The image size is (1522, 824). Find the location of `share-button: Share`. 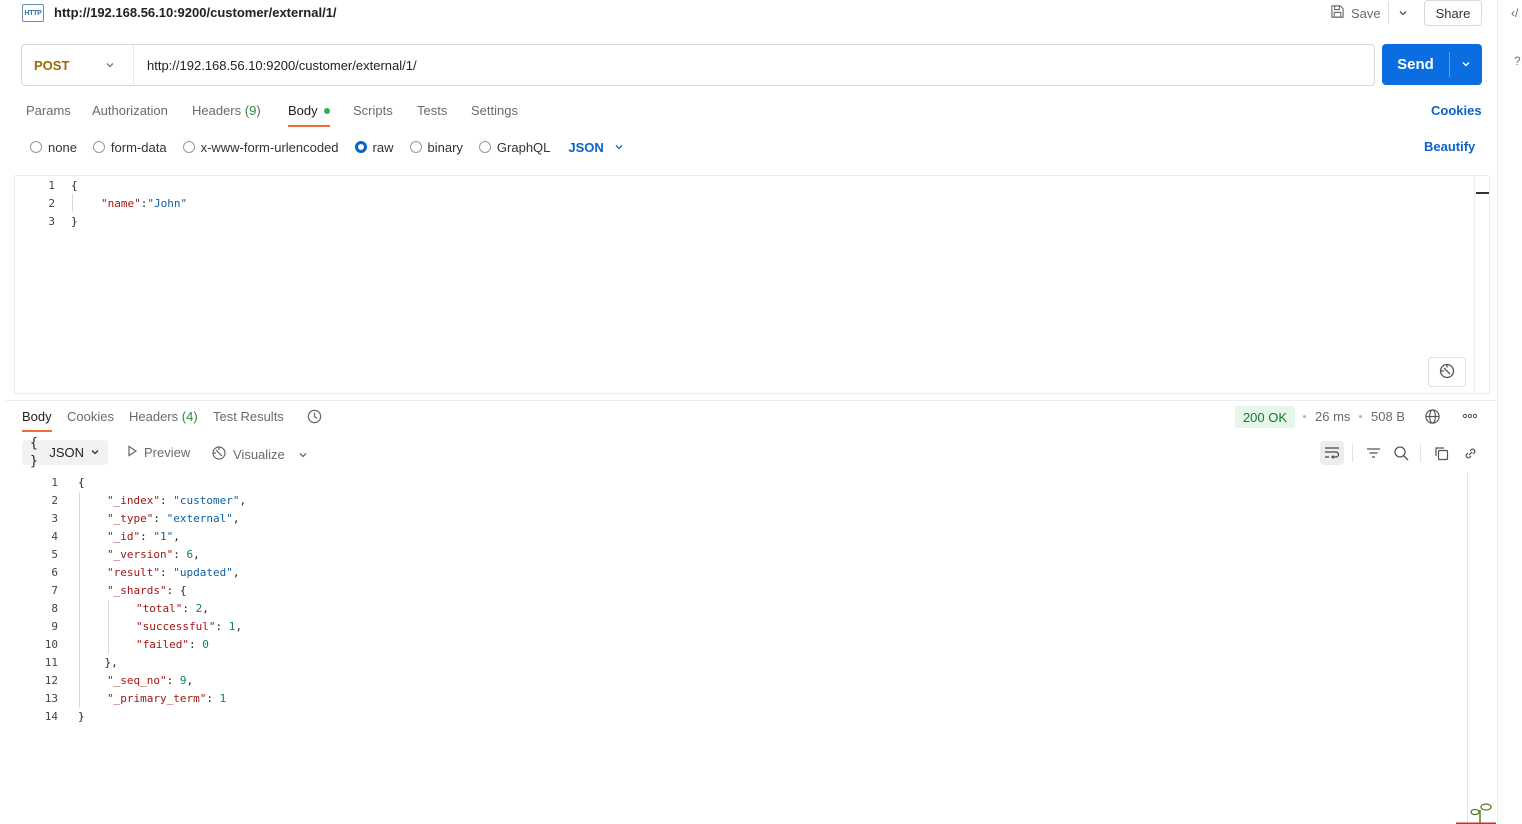

share-button: Share is located at coordinates (1453, 13).